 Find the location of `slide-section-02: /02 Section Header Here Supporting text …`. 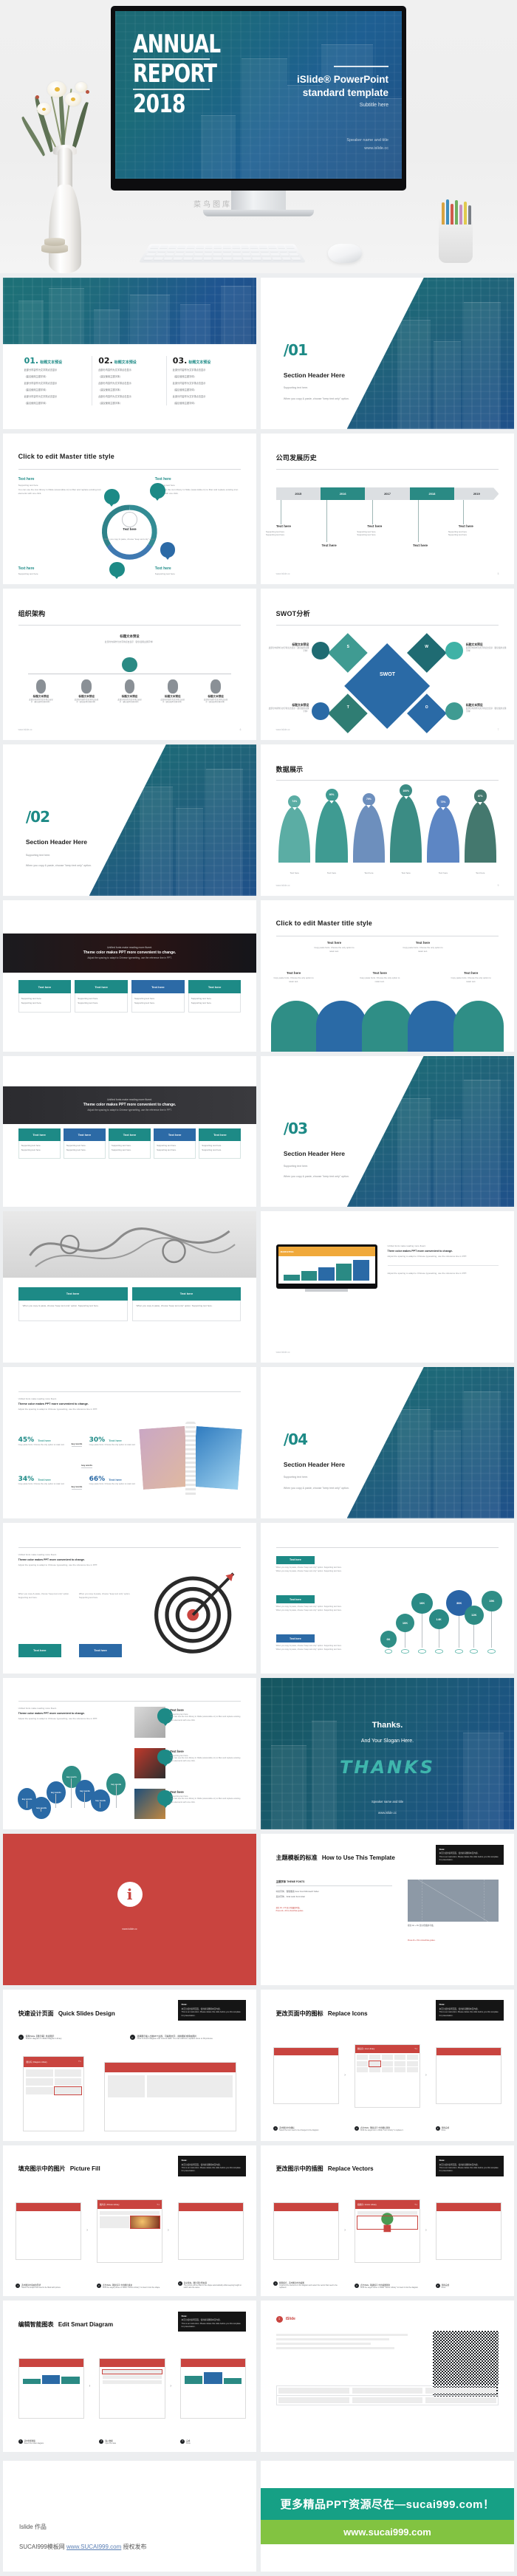

slide-section-02: /02 Section Header Here Supporting text … is located at coordinates (129, 820).